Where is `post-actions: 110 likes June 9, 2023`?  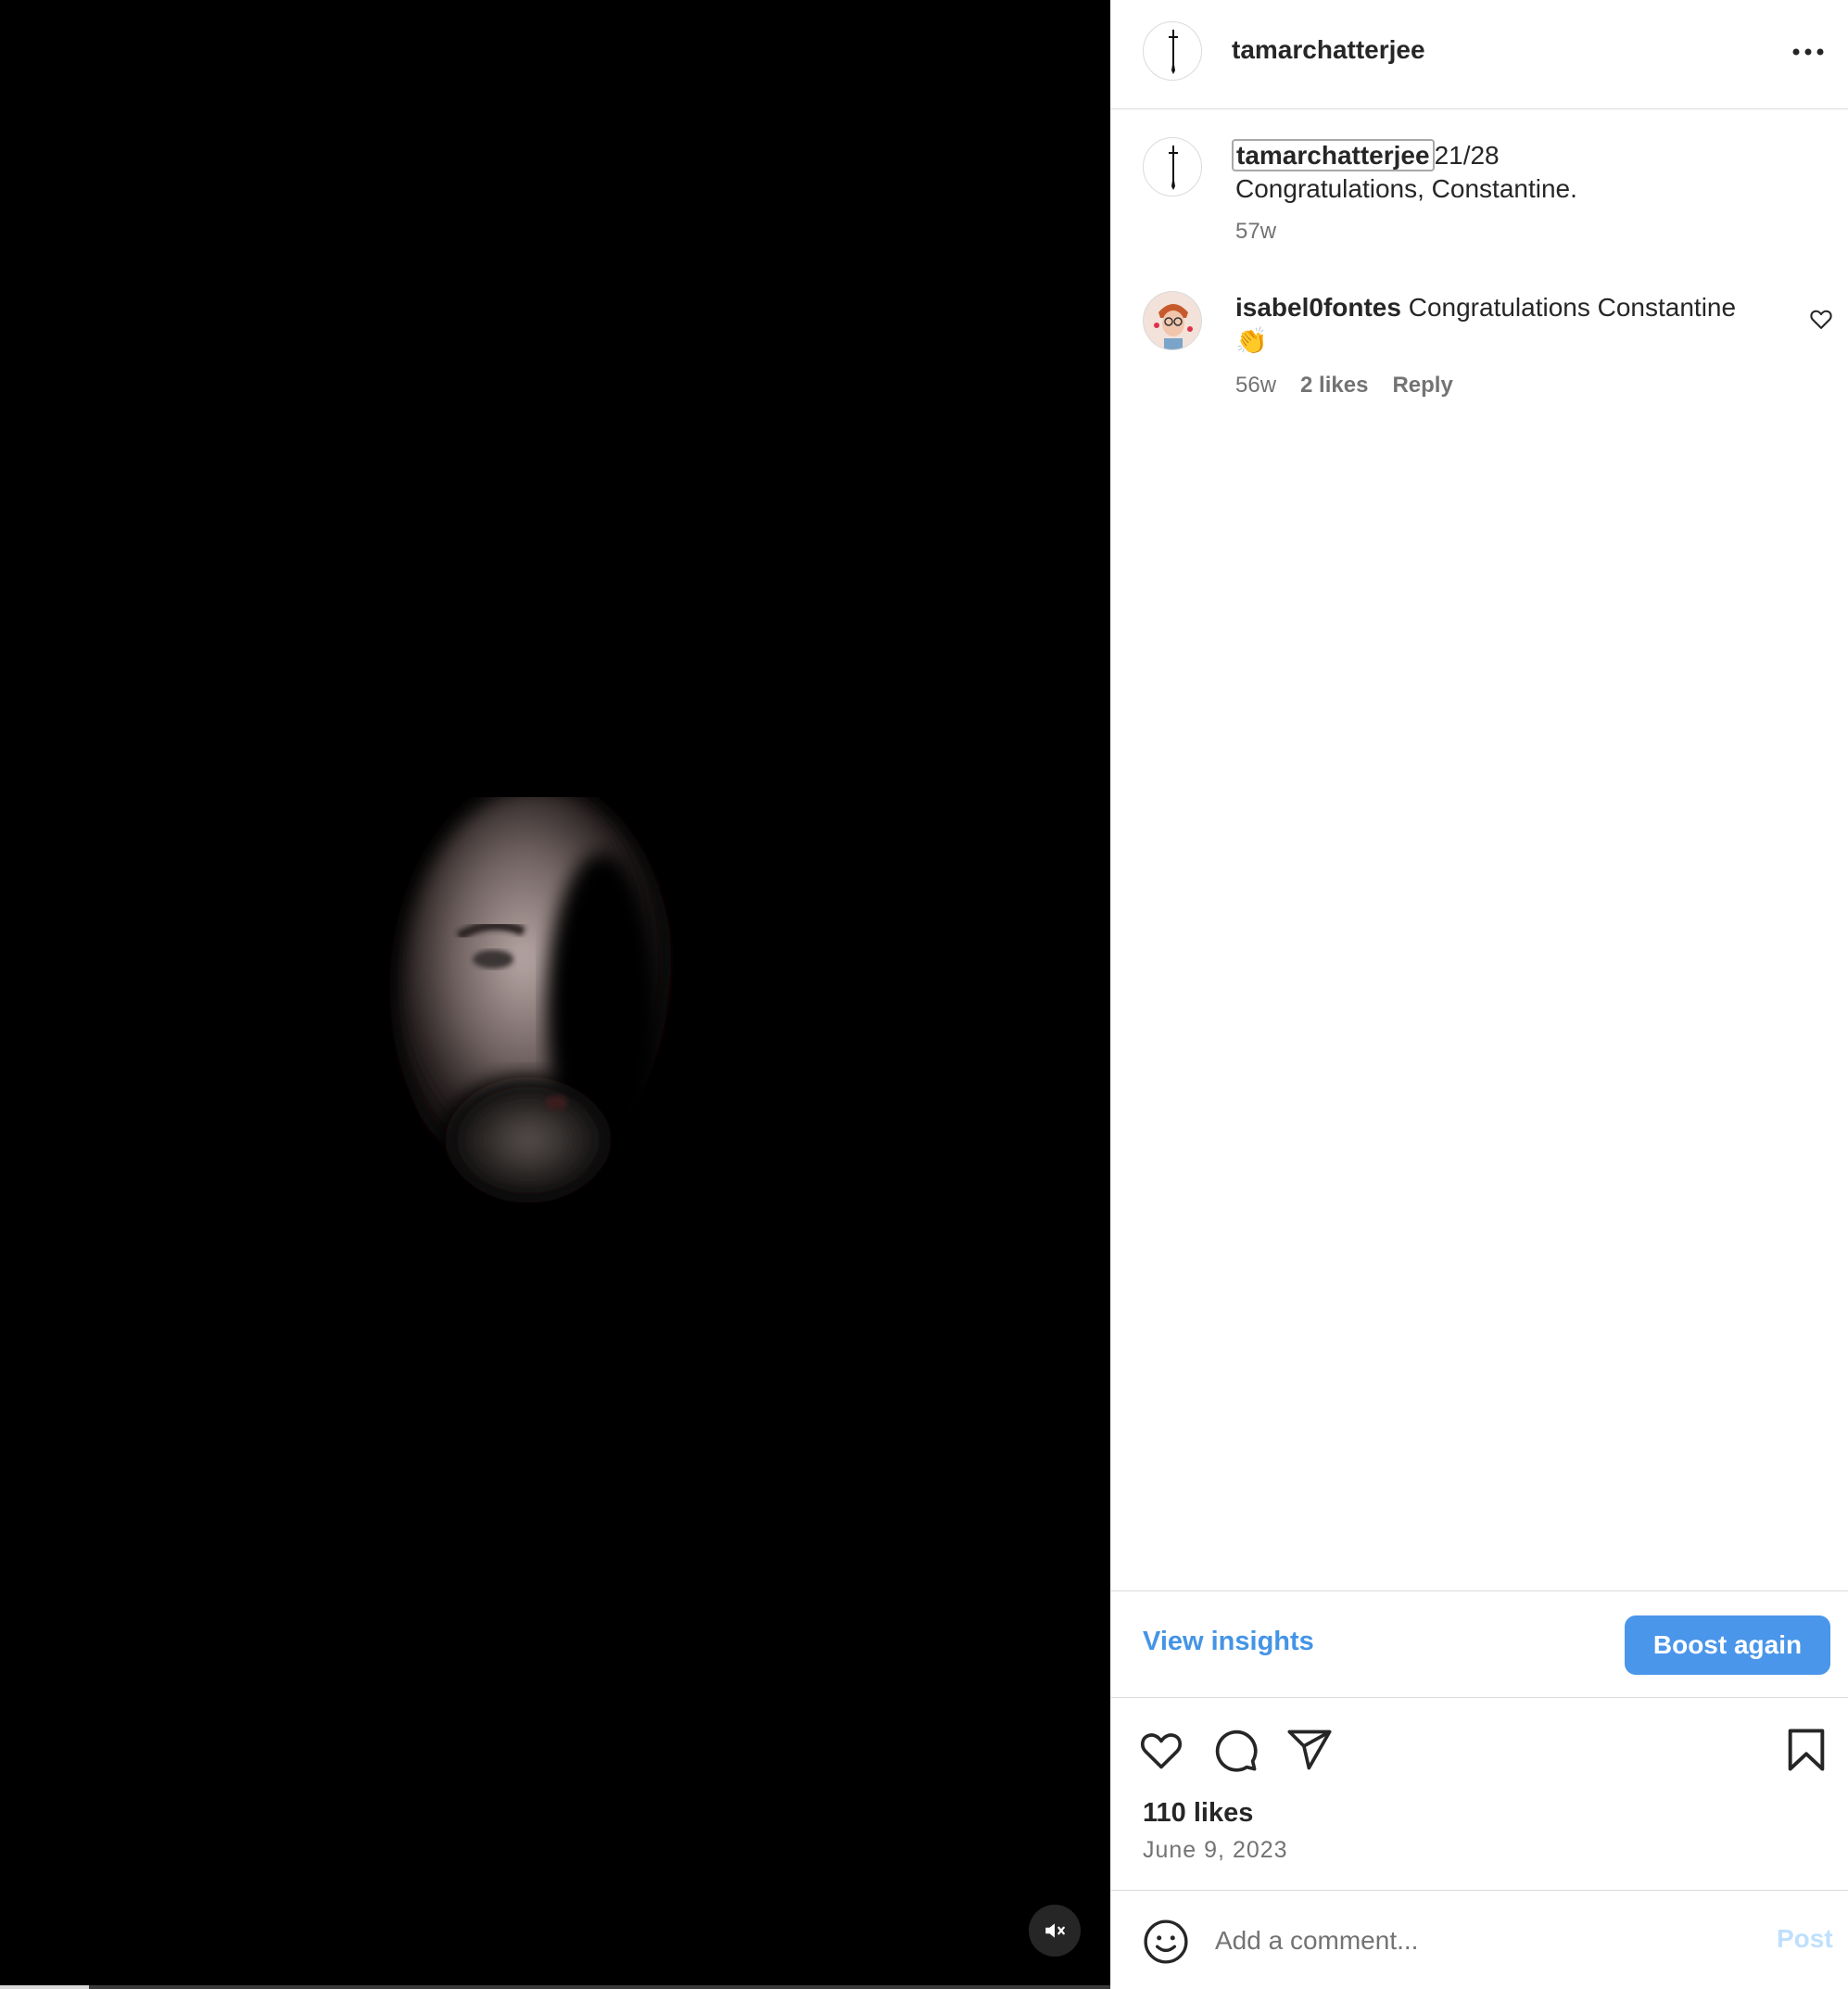 post-actions: 110 likes June 9, 2023 is located at coordinates (1479, 1795).